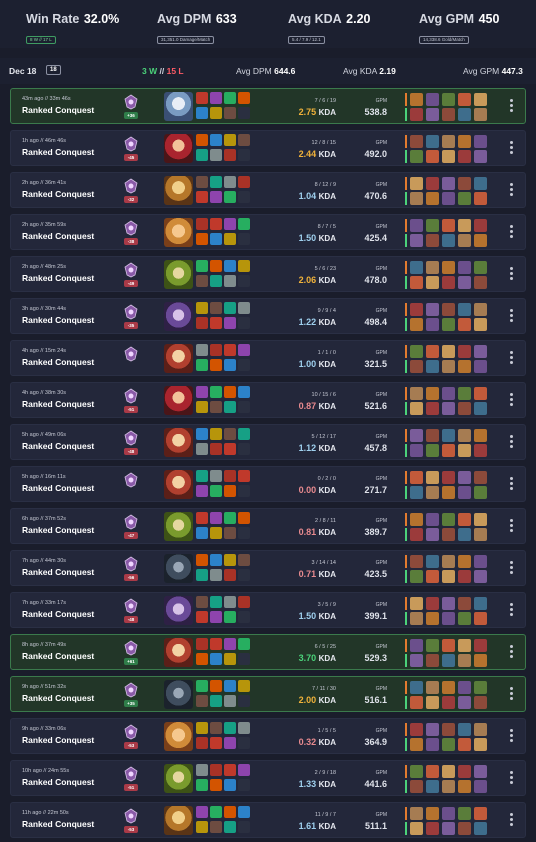 This screenshot has width=536, height=842. What do you see at coordinates (447, 309) in the screenshot?
I see `team-one` at bounding box center [447, 309].